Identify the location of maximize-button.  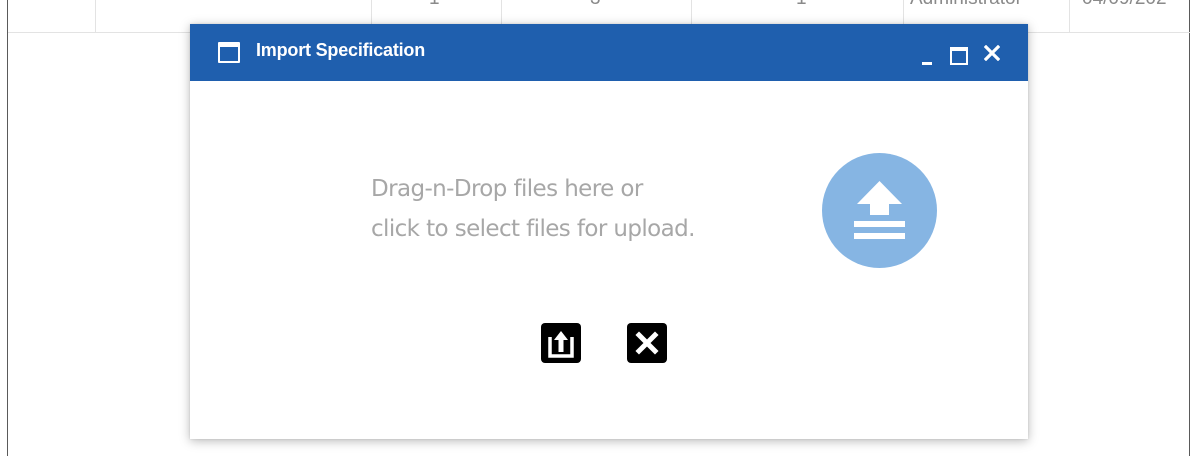
(957, 52).